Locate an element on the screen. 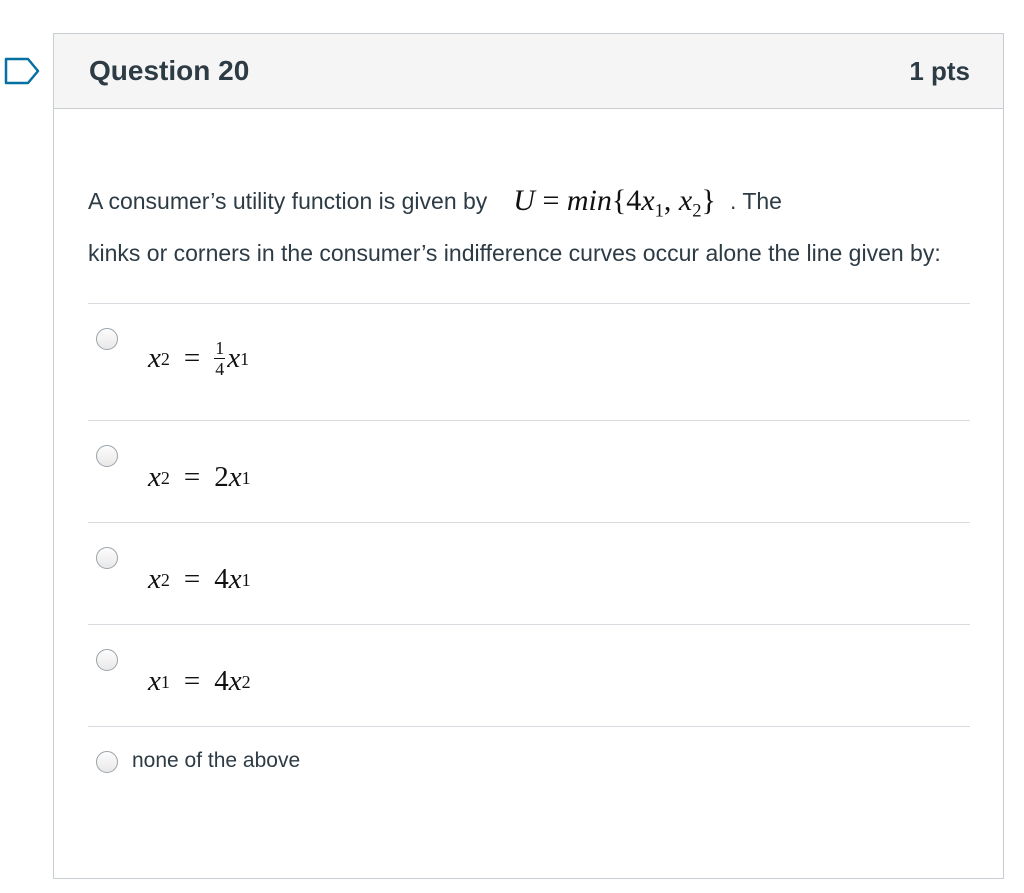 Image resolution: width=1024 pixels, height=893 pixels. answer-e-label: none of the above is located at coordinates (216, 760).